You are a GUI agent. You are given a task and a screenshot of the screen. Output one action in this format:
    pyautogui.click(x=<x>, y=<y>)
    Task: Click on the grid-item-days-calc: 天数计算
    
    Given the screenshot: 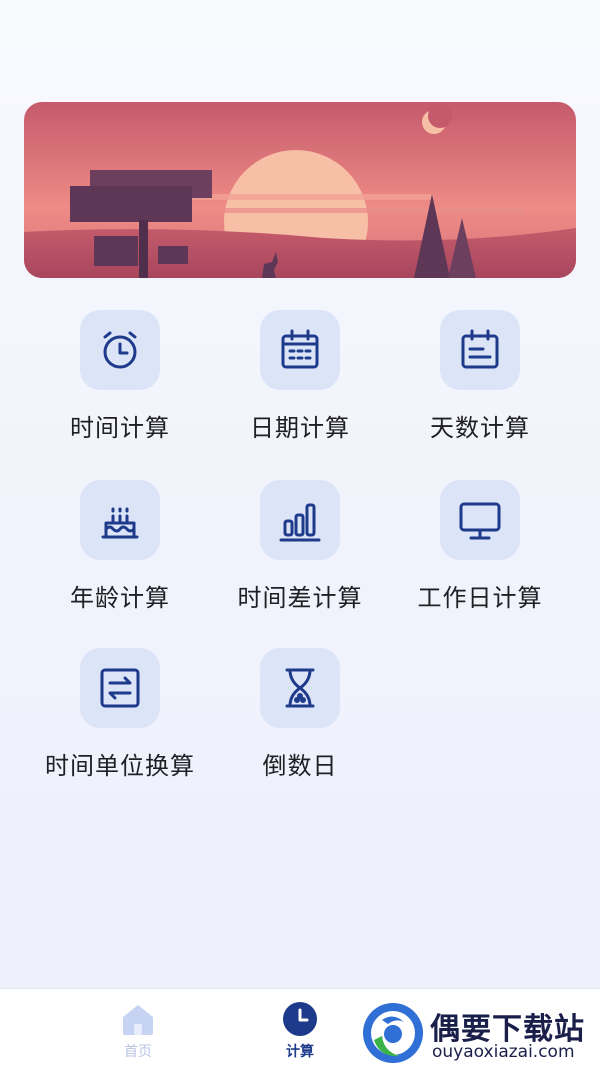 What is the action you would take?
    pyautogui.click(x=480, y=380)
    